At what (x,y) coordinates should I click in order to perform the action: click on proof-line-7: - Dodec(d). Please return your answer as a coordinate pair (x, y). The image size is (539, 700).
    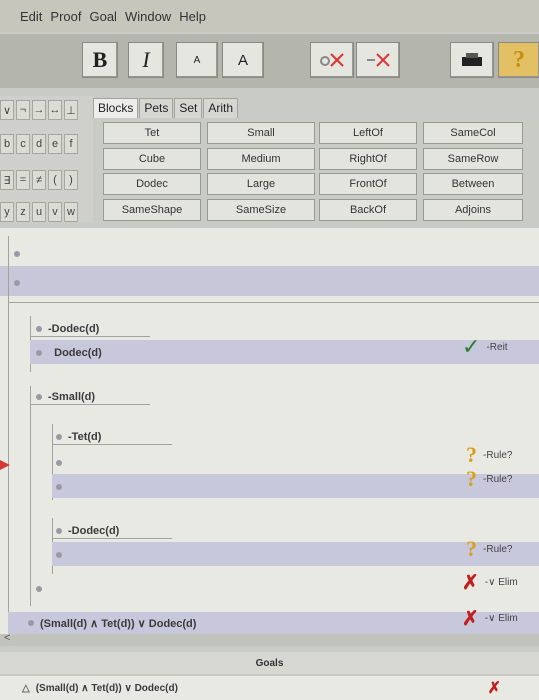
    Looking at the image, I should click on (87, 531).